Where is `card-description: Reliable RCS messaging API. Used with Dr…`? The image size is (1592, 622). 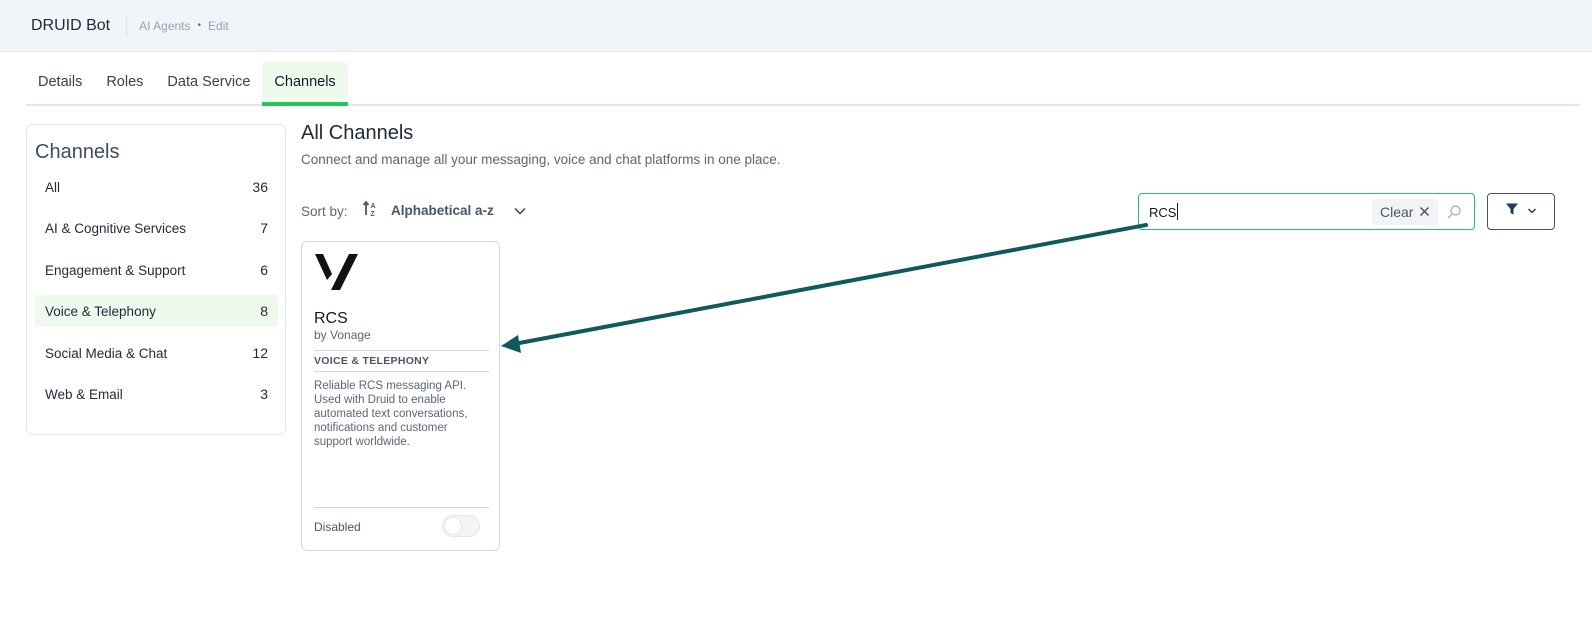 card-description: Reliable RCS messaging API. Used with Dr… is located at coordinates (391, 414).